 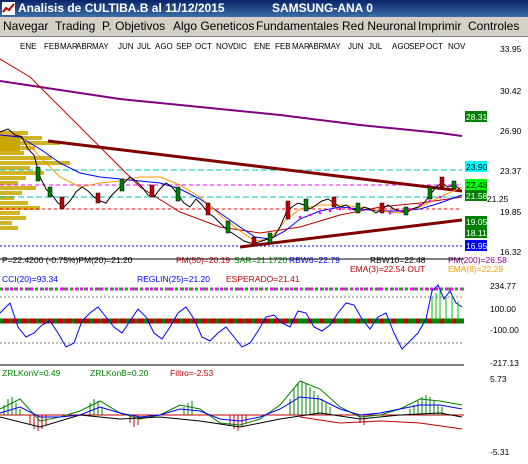 I want to click on pm50-label: PM(50)=20.19, so click(x=203, y=260).